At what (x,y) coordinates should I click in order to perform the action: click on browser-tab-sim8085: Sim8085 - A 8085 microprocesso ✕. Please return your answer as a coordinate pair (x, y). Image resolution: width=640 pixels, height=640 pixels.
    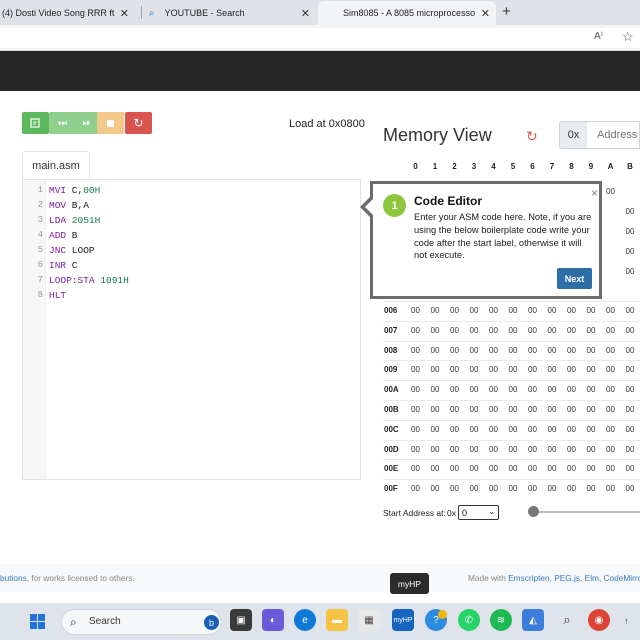
    Looking at the image, I should click on (407, 13).